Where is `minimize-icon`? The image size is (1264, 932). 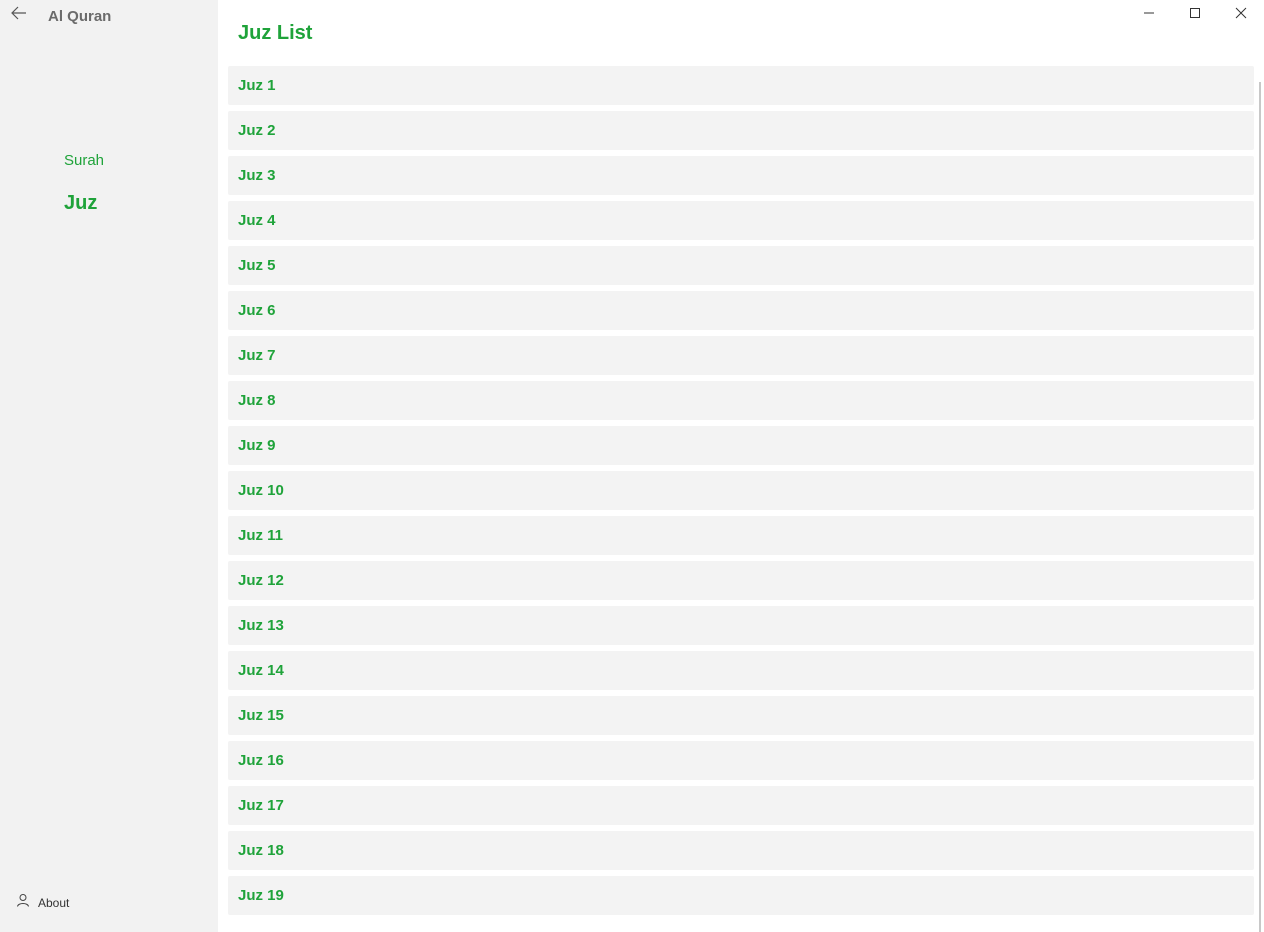
minimize-icon is located at coordinates (1149, 15).